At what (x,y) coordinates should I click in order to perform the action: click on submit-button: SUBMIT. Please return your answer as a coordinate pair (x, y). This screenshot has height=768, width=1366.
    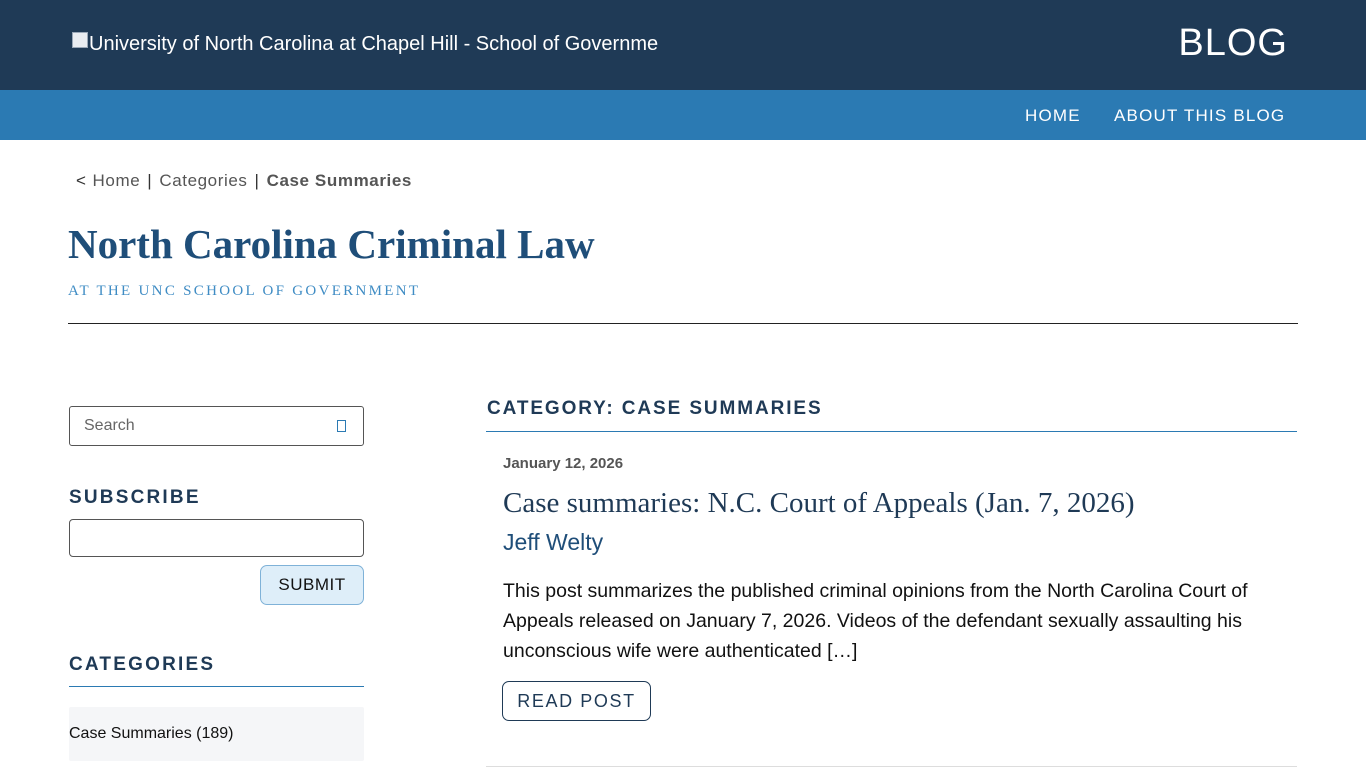
    Looking at the image, I should click on (312, 585).